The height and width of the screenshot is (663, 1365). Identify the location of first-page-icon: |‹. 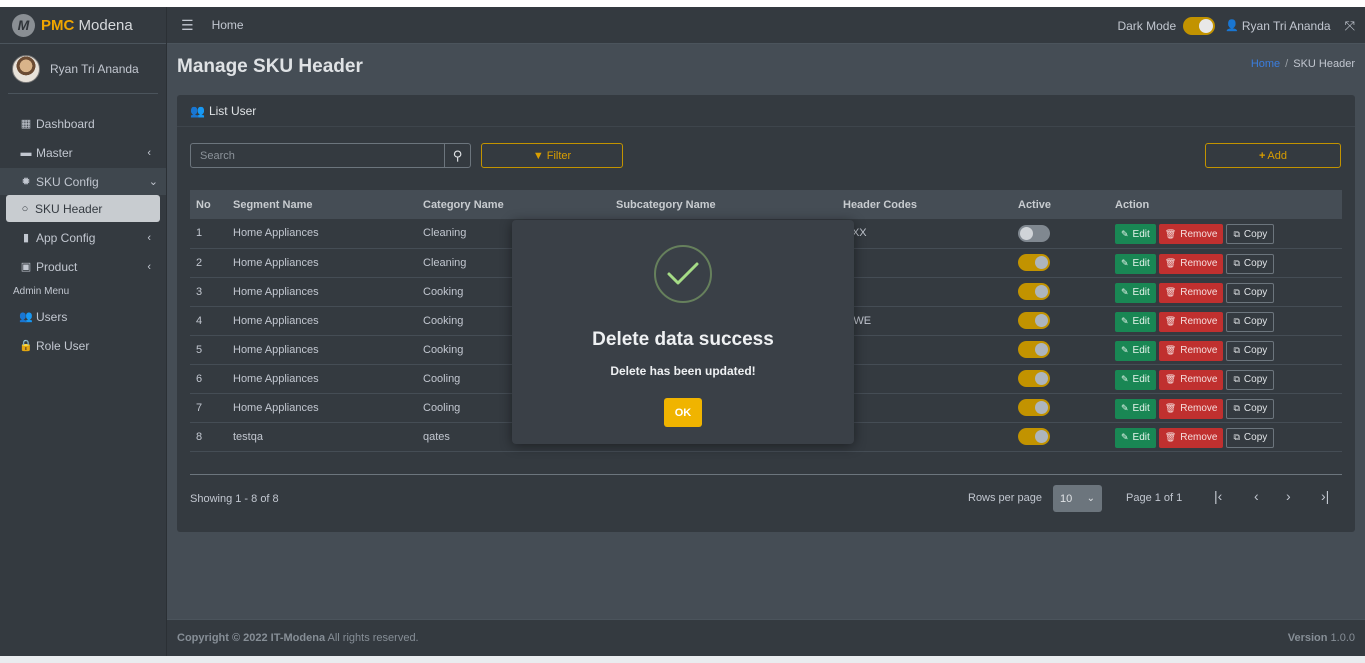
(1218, 496).